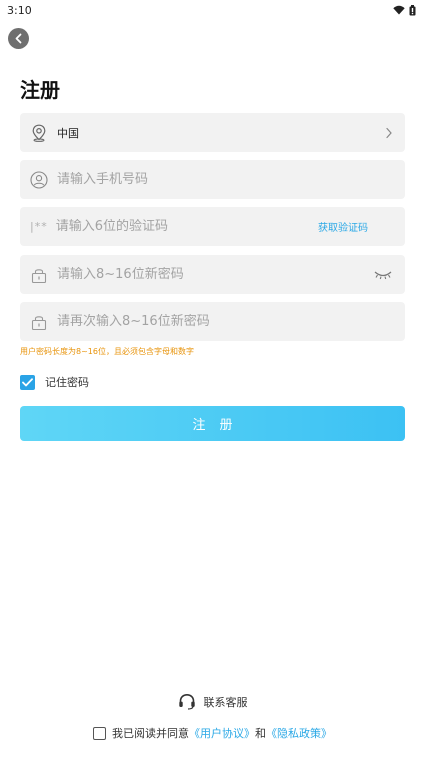 Image resolution: width=425 pixels, height=757 pixels. I want to click on remember-password: 记住密码, so click(54, 382).